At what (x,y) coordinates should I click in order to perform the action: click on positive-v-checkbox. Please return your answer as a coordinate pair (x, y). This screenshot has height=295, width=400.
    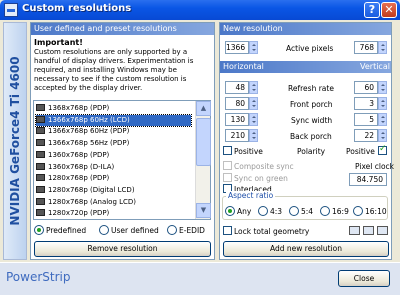
    Looking at the image, I should click on (382, 149).